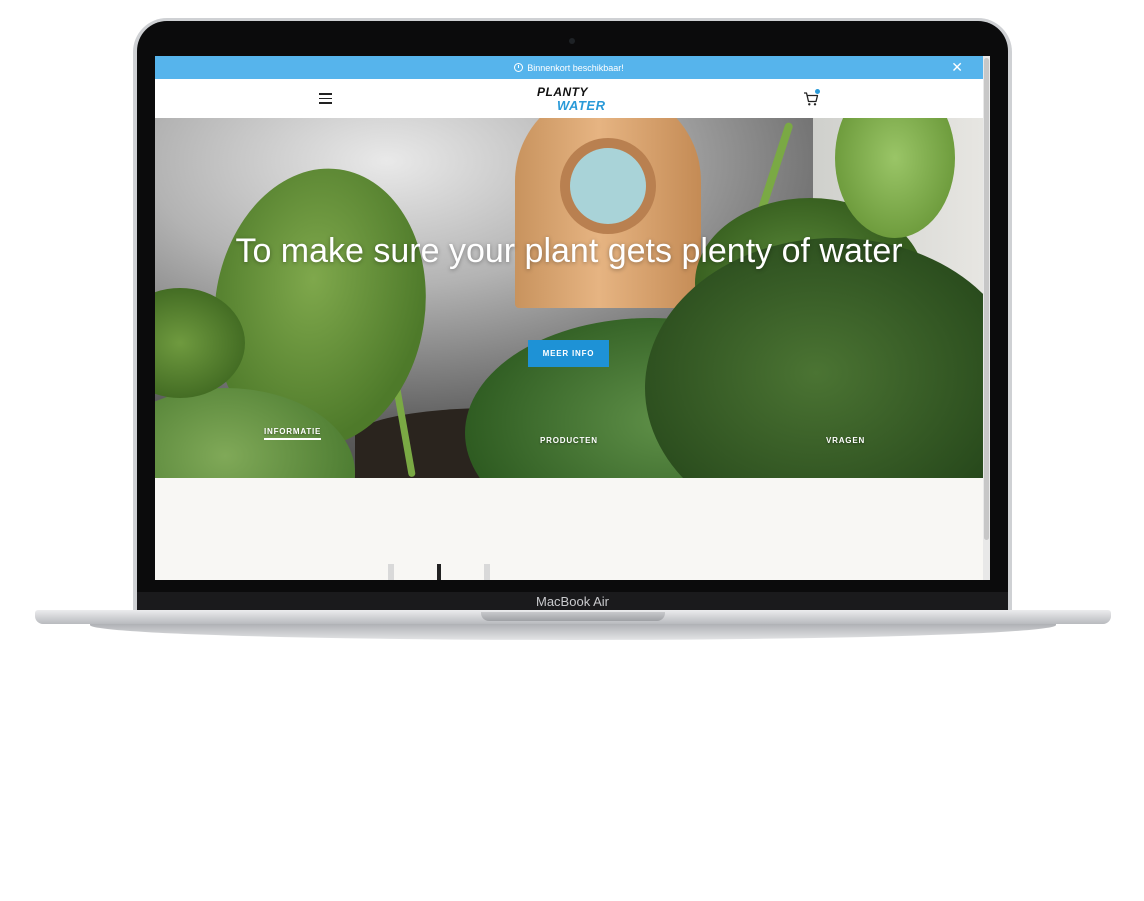  What do you see at coordinates (573, 616) in the screenshot?
I see `laptop-hinge-notch` at bounding box center [573, 616].